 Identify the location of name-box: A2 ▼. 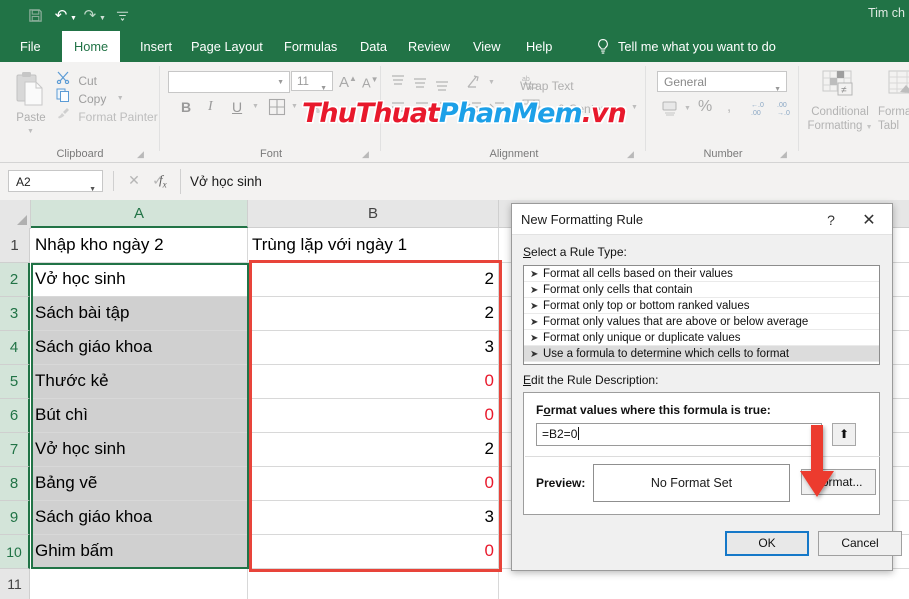
(55, 181).